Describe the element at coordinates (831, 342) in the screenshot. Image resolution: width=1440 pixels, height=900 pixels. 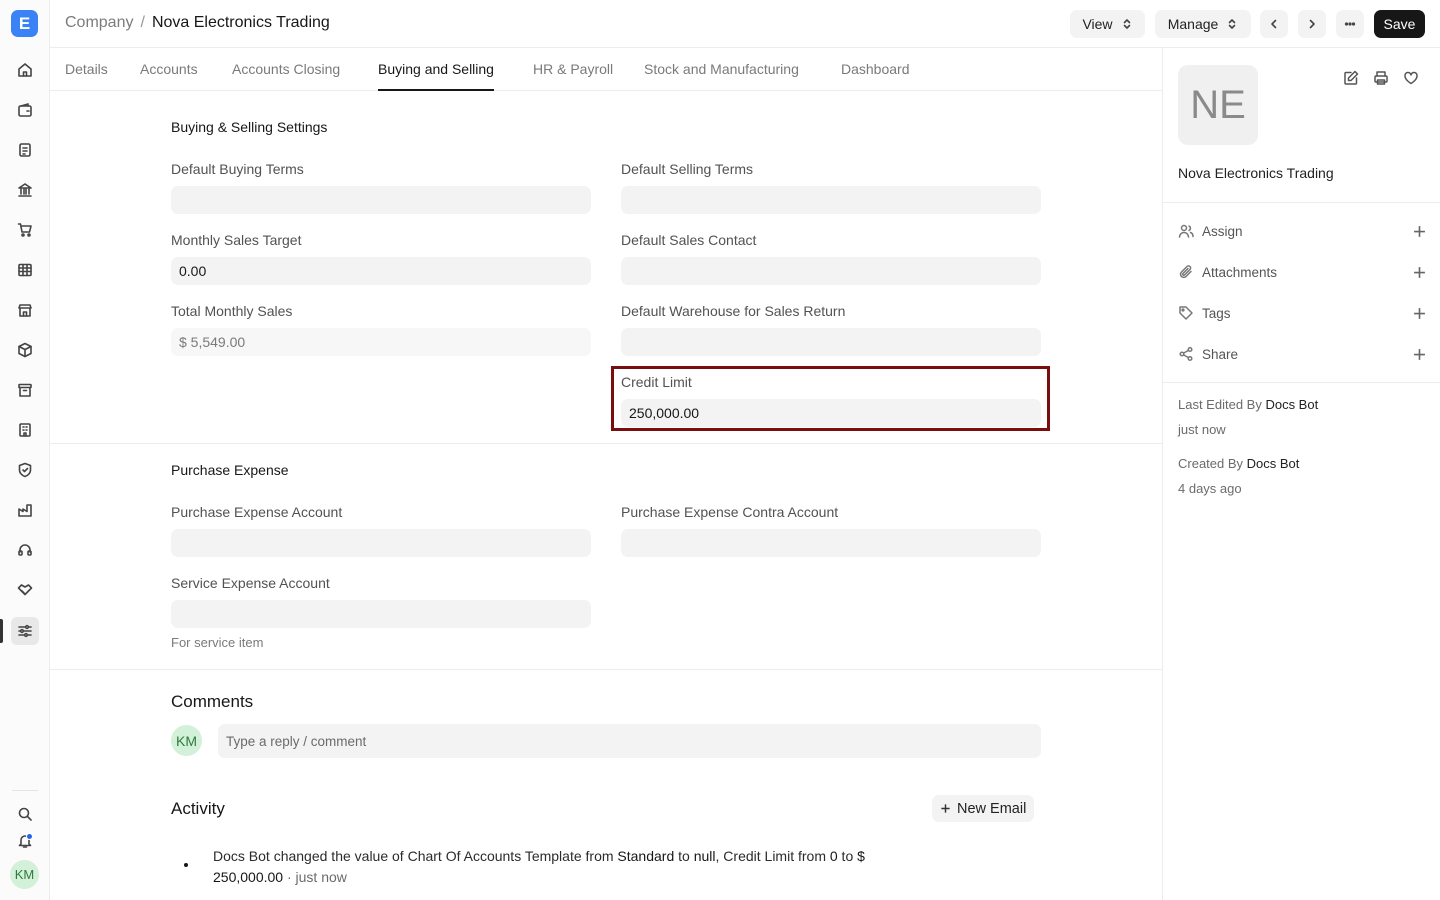
I see `default-warehouse-sales-return-field` at that location.